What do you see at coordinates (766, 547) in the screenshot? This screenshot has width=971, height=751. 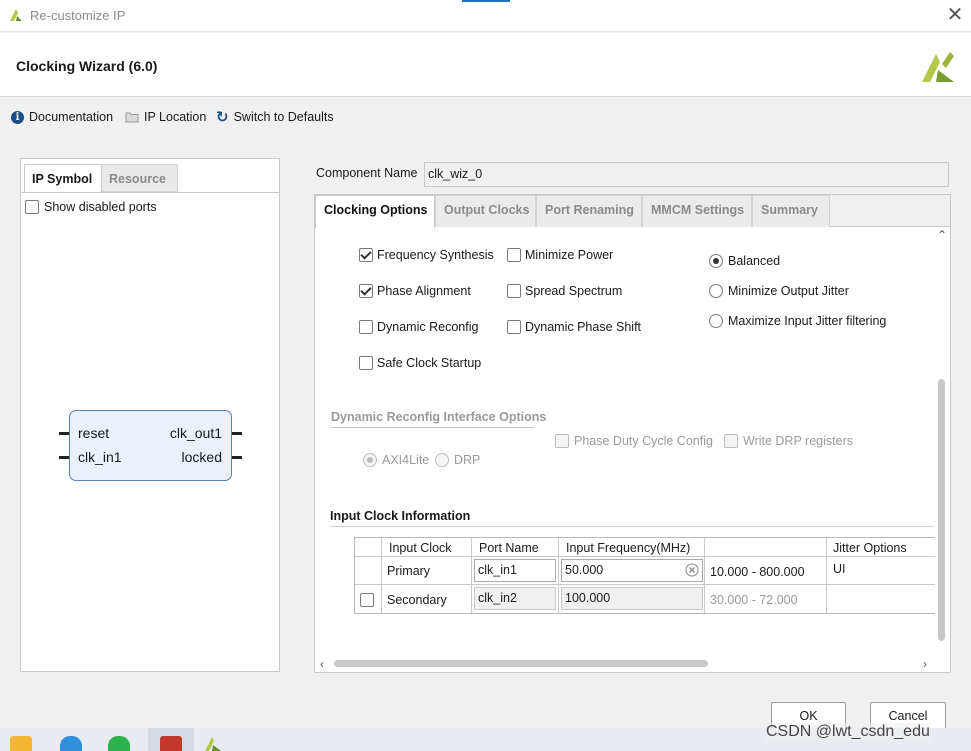 I see `table-header-range` at bounding box center [766, 547].